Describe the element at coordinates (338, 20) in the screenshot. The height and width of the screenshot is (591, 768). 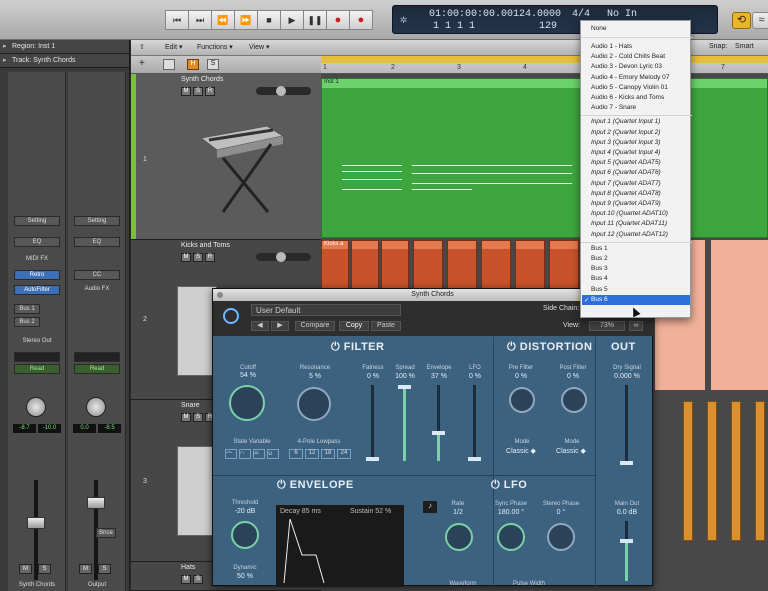
I see `record-button: ●` at that location.